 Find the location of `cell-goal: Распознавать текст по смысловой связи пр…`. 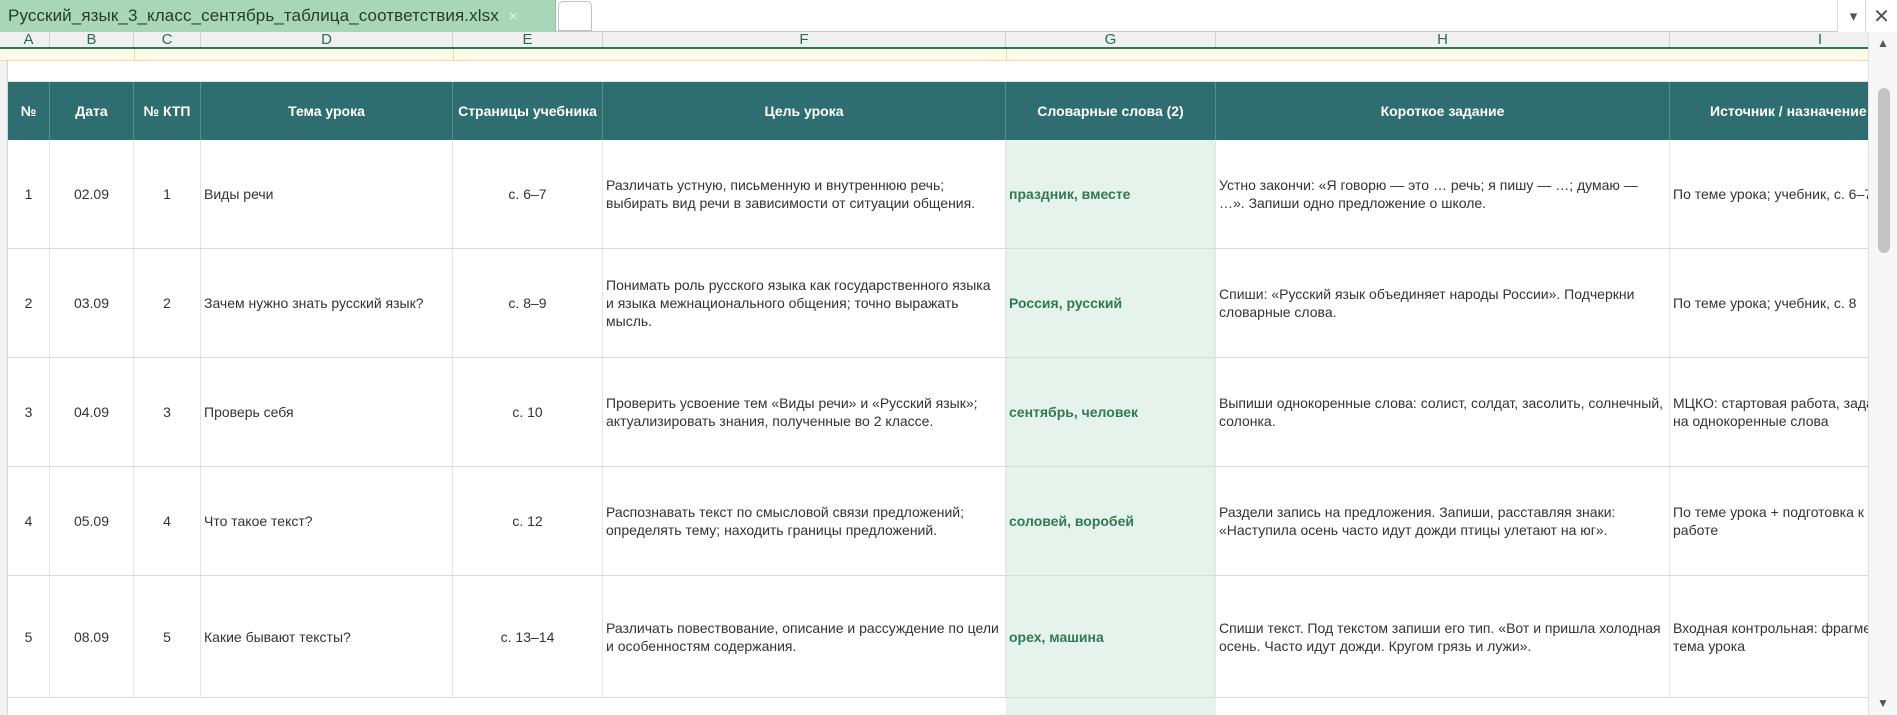

cell-goal: Распознавать текст по смысловой связи пр… is located at coordinates (804, 521).